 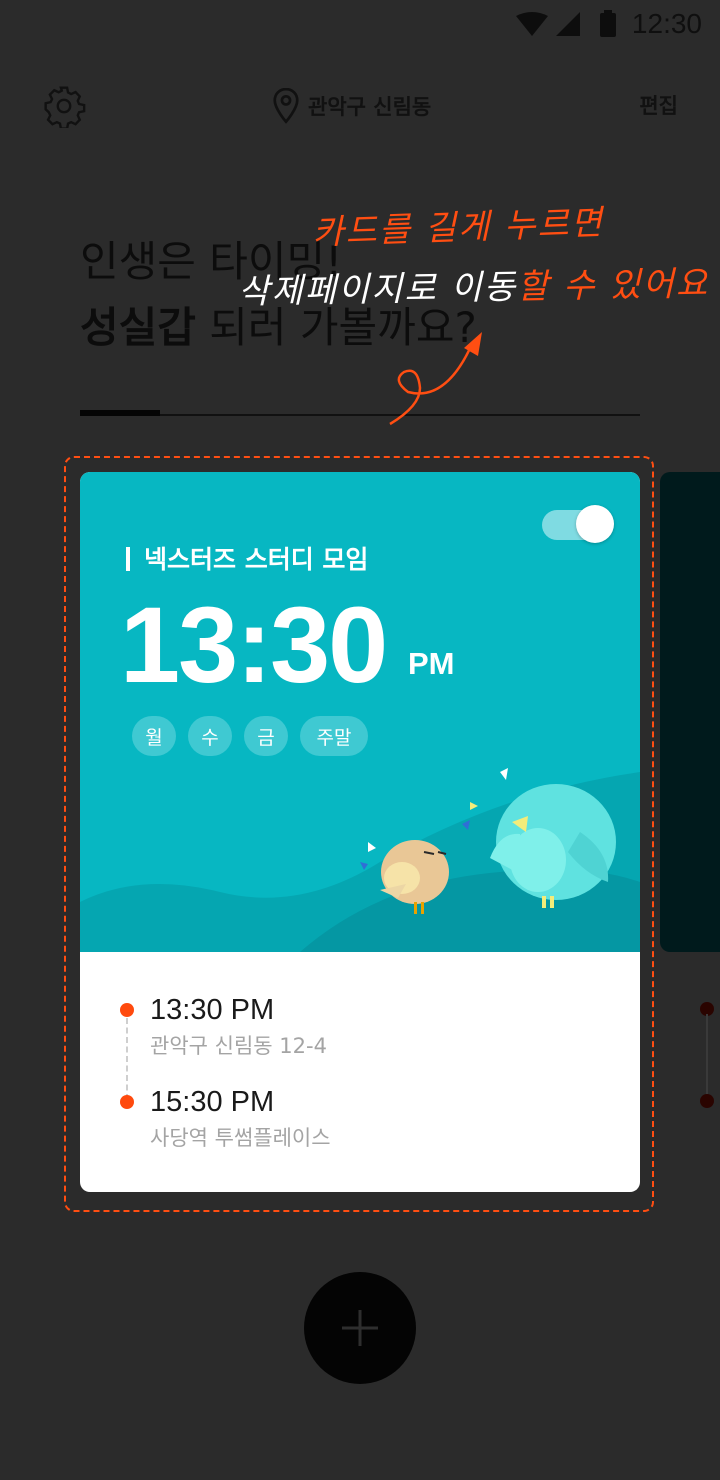 What do you see at coordinates (138, 327) in the screenshot?
I see `headline-bold: 성실갑` at bounding box center [138, 327].